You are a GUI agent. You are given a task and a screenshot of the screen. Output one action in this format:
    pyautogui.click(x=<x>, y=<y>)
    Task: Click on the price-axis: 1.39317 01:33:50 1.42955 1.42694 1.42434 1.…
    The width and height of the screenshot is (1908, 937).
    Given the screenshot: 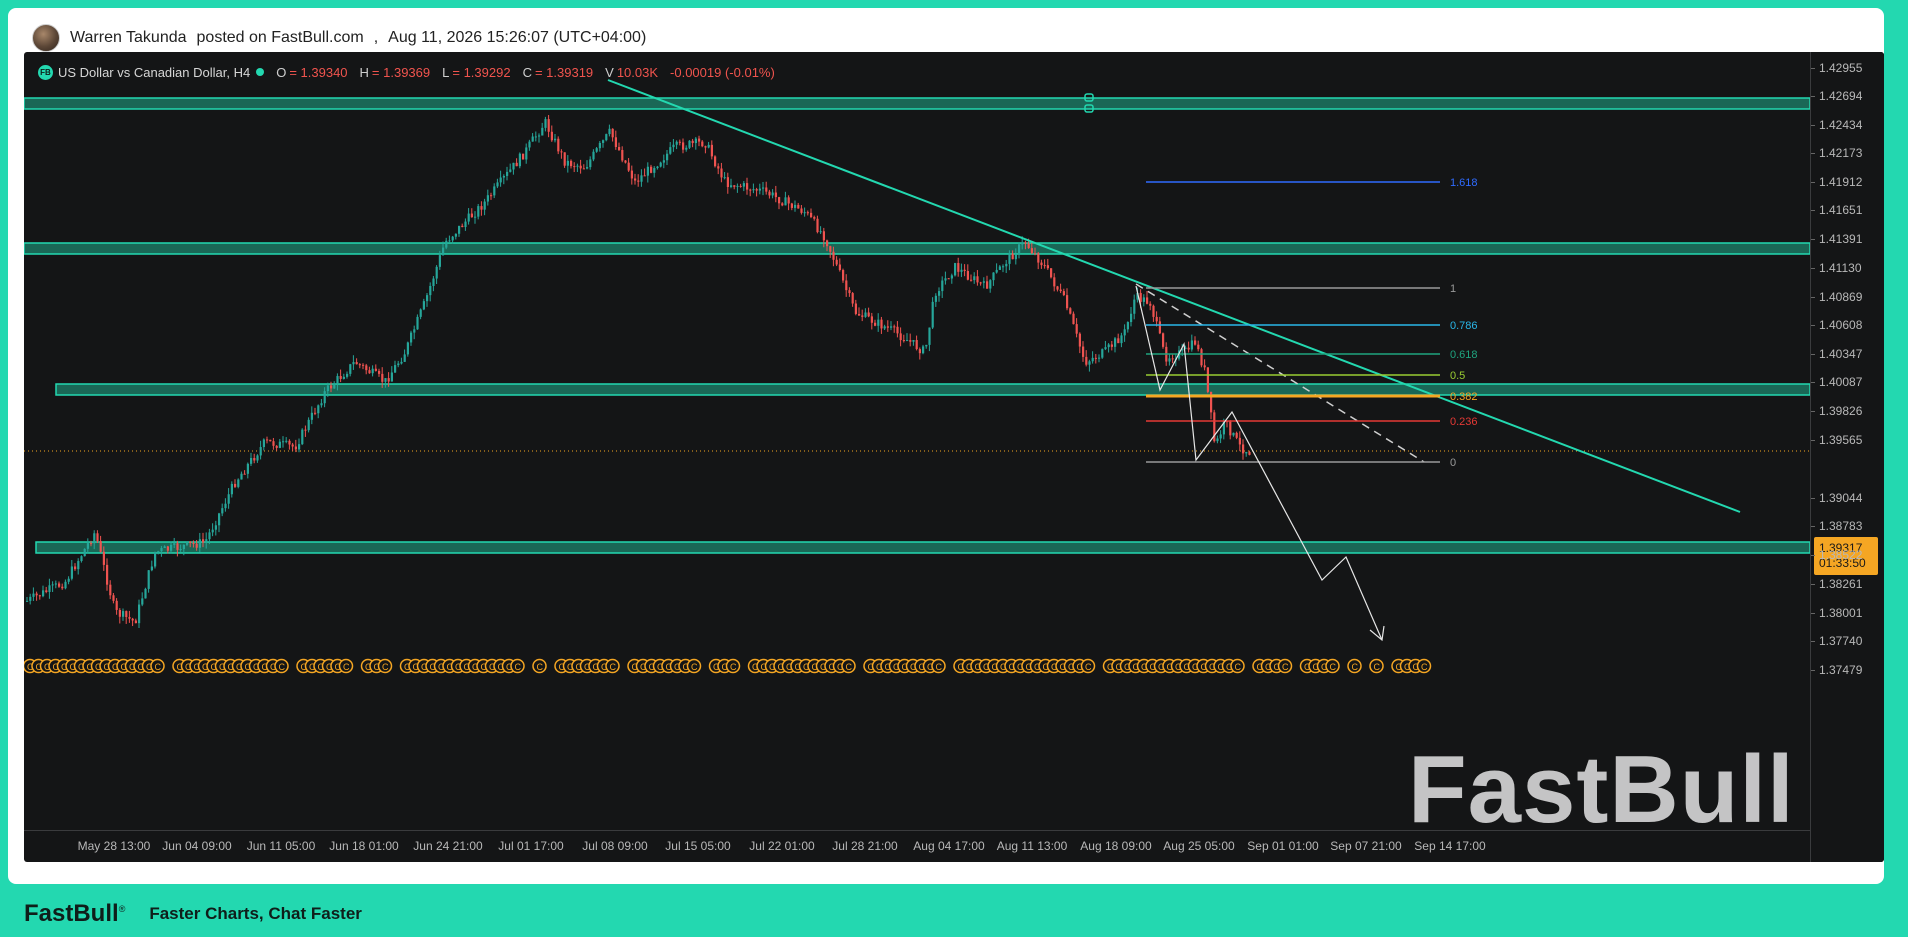 What is the action you would take?
    pyautogui.click(x=1847, y=457)
    